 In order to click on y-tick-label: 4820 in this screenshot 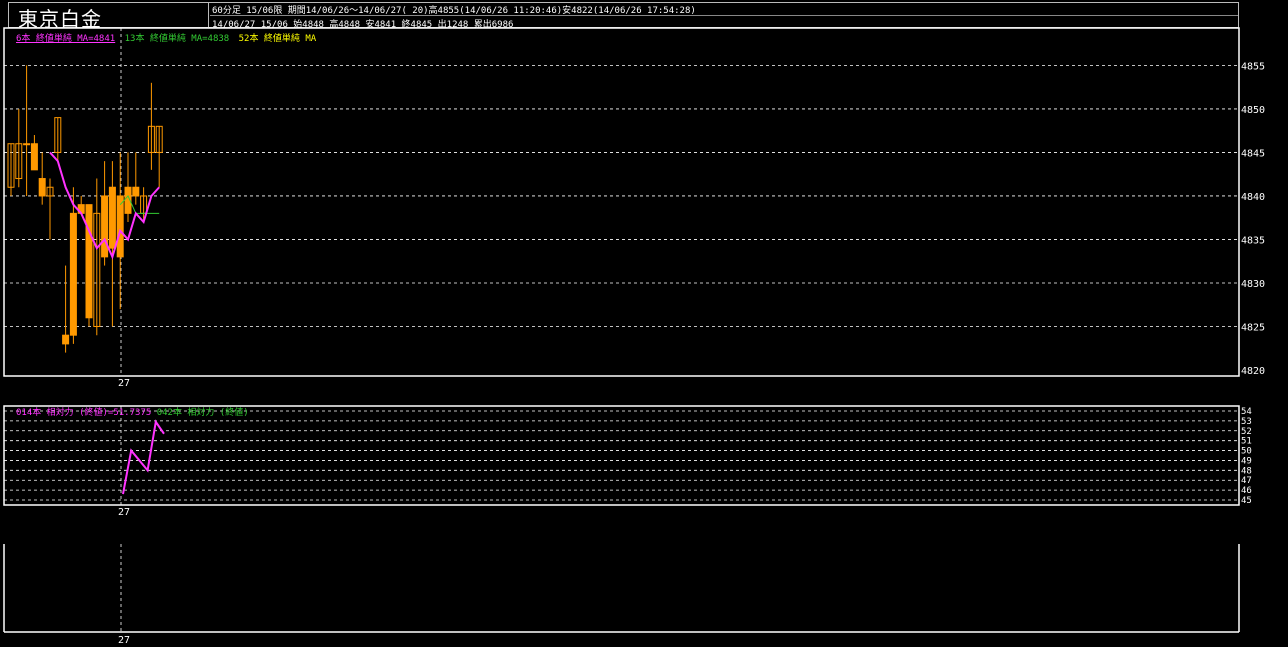, I will do `click(1253, 371)`.